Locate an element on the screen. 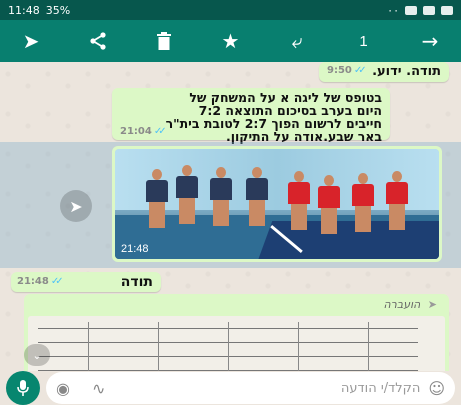 The height and width of the screenshot is (405, 461). forward-shortcut-icon: ➤ is located at coordinates (76, 206).